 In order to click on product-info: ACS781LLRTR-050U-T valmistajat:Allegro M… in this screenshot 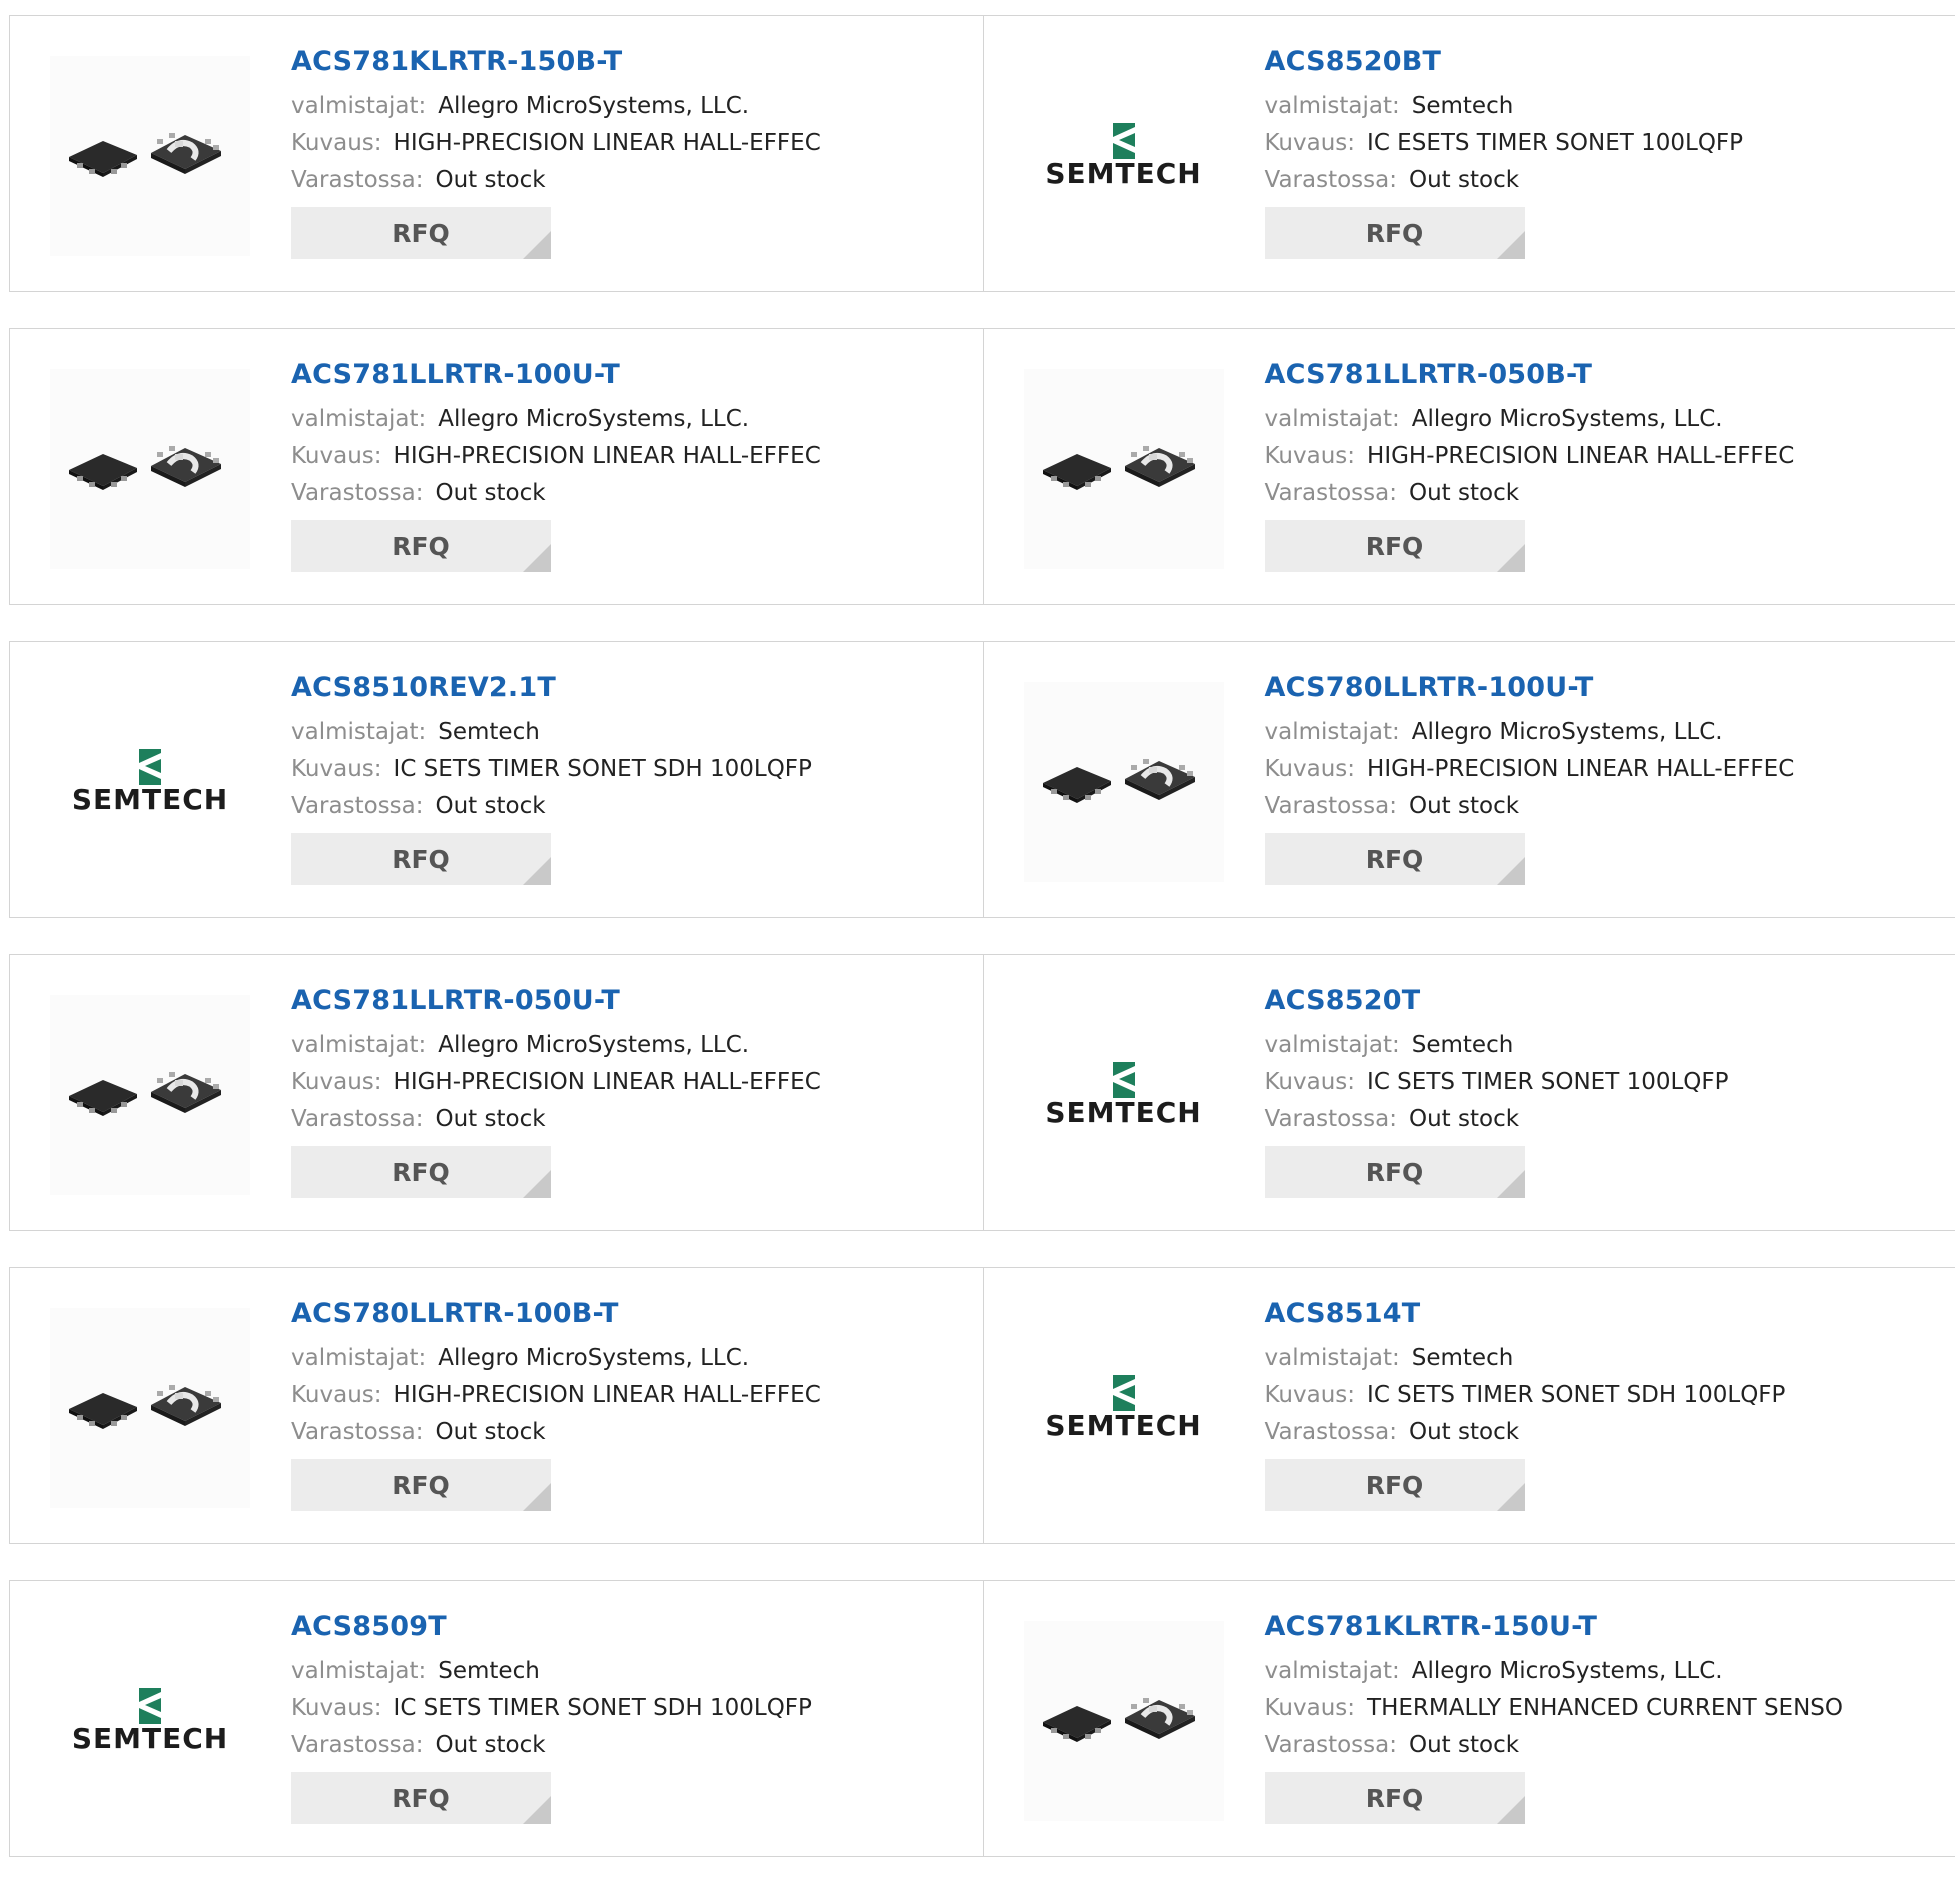, I will do `click(556, 1090)`.